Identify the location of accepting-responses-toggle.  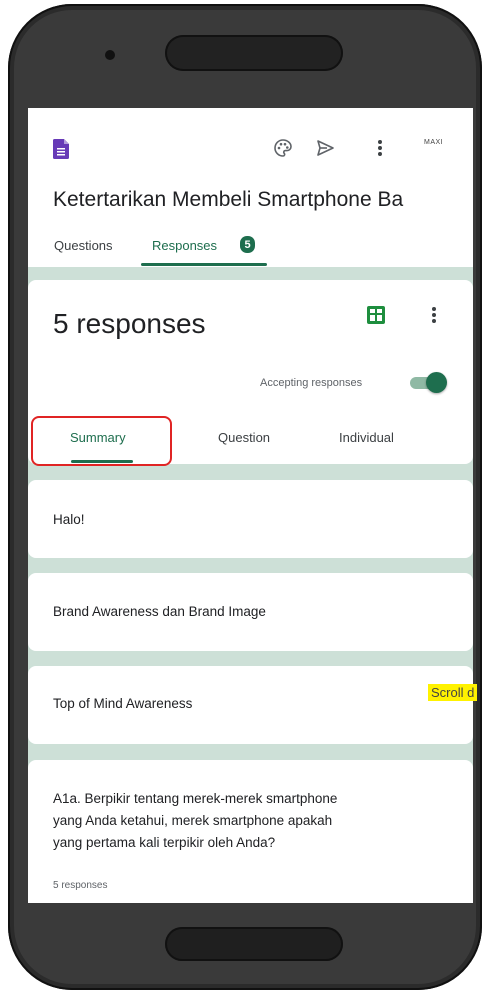
(426, 382).